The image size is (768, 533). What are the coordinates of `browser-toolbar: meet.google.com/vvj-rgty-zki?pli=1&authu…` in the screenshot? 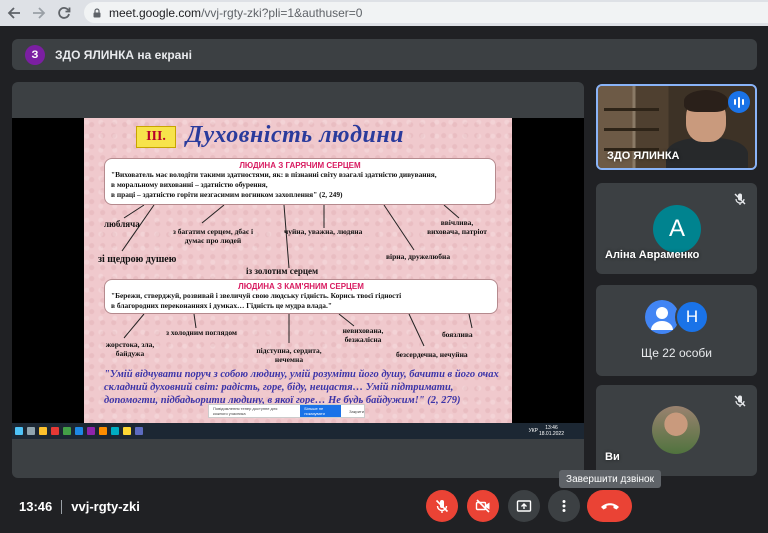 It's located at (384, 13).